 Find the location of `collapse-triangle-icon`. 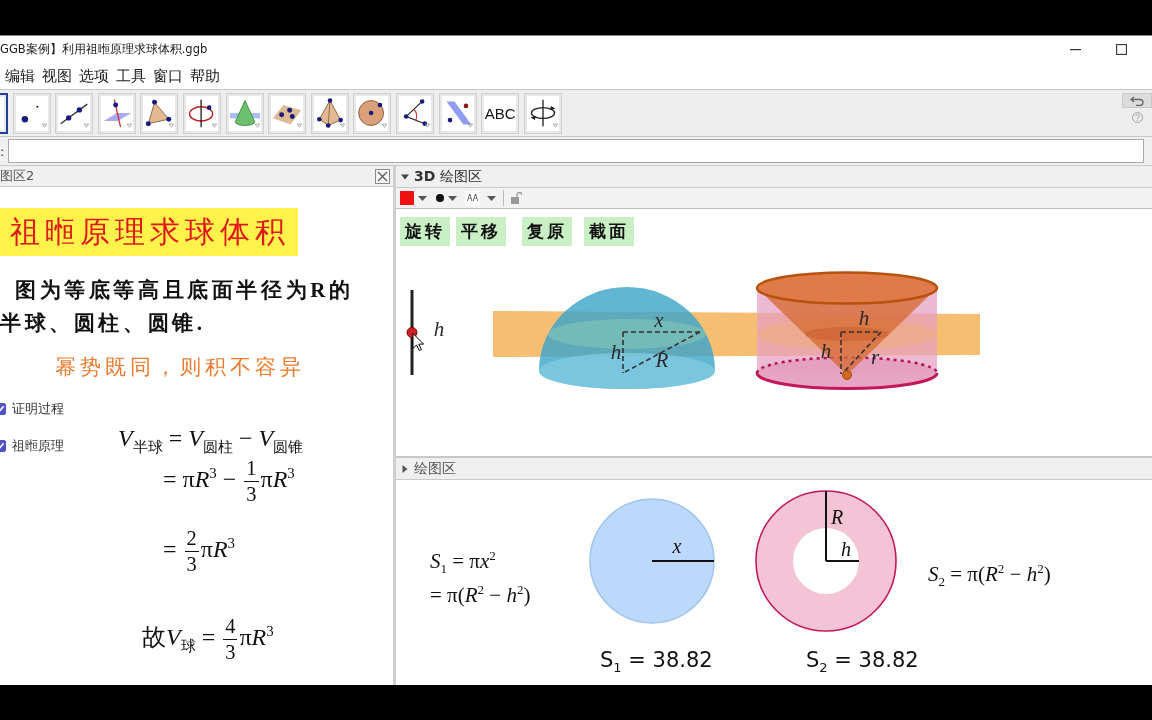

collapse-triangle-icon is located at coordinates (405, 176).